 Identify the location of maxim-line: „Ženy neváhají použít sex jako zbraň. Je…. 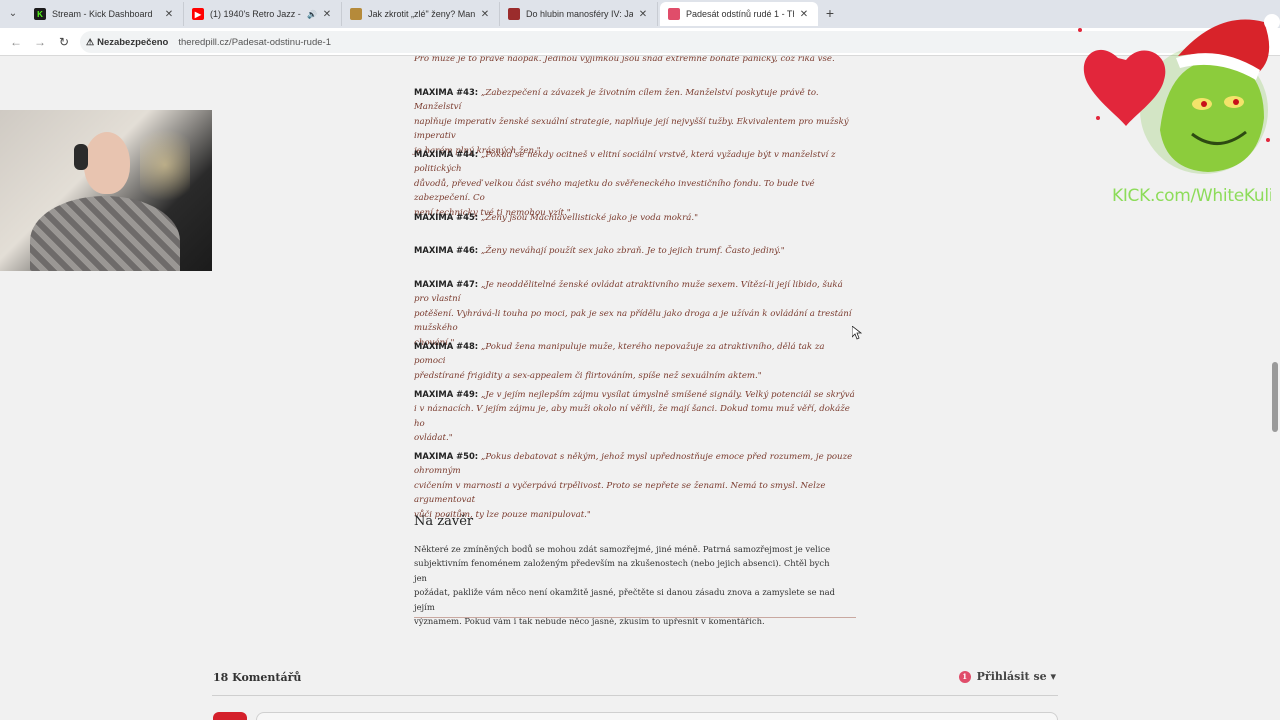
(632, 251).